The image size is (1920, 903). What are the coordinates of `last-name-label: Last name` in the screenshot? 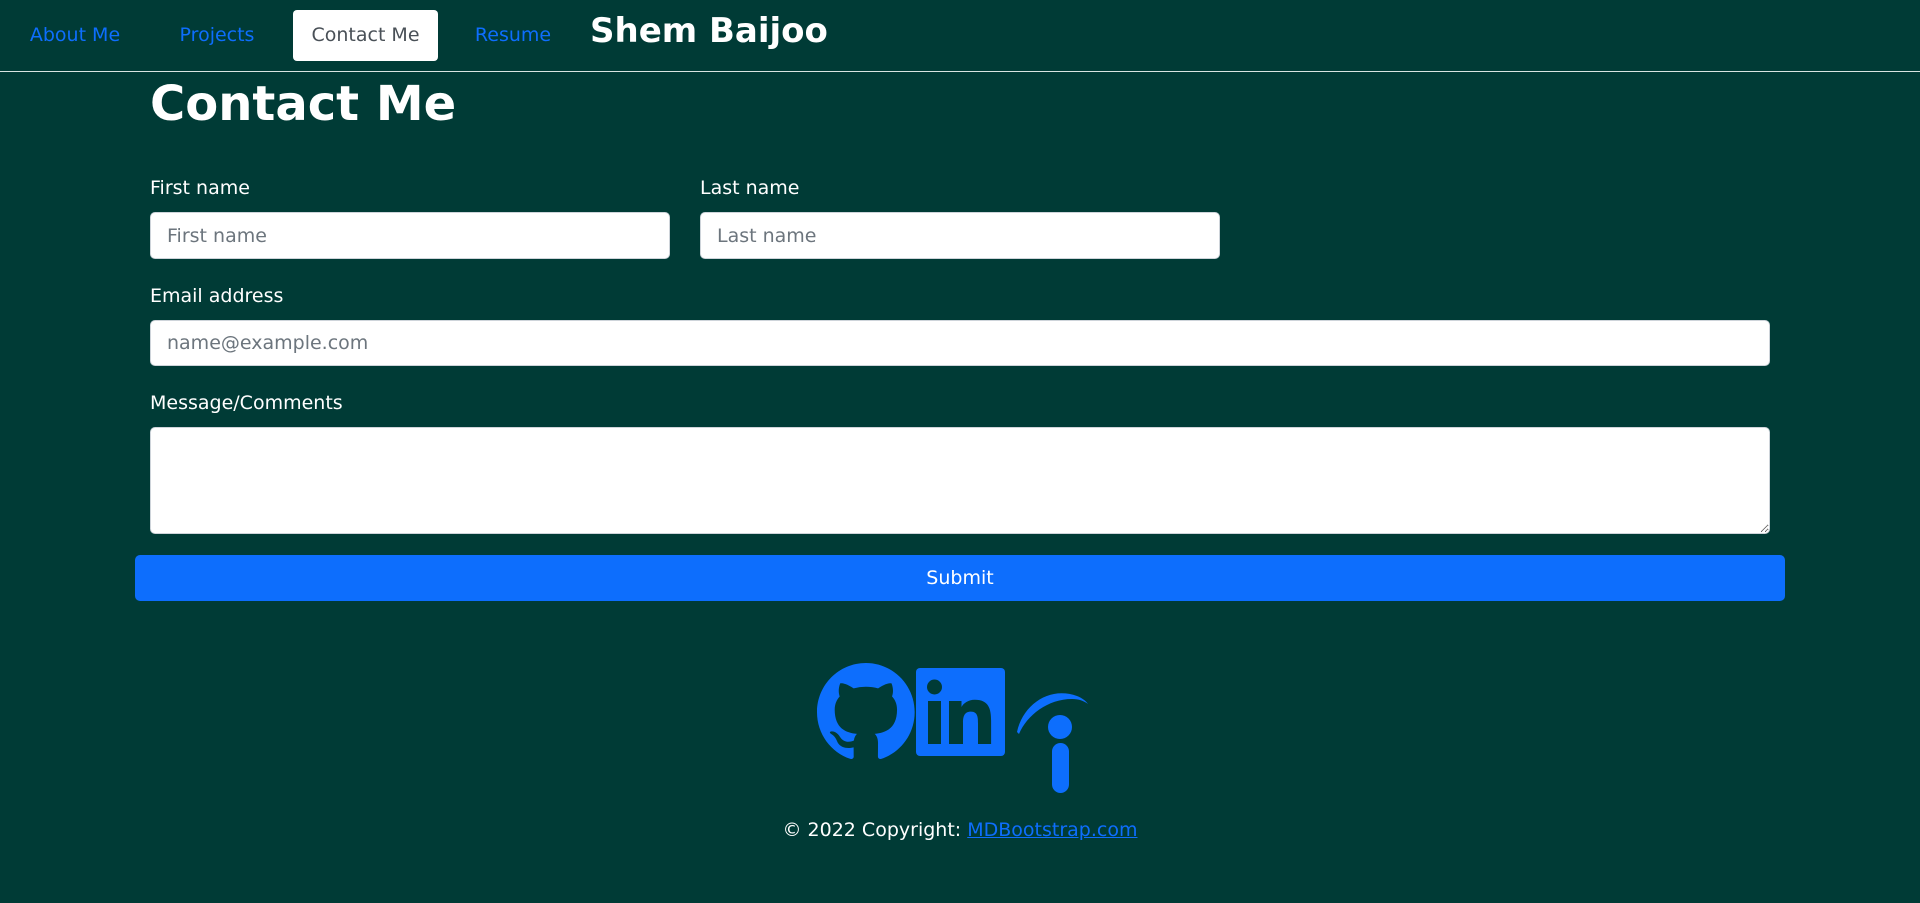 It's located at (750, 188).